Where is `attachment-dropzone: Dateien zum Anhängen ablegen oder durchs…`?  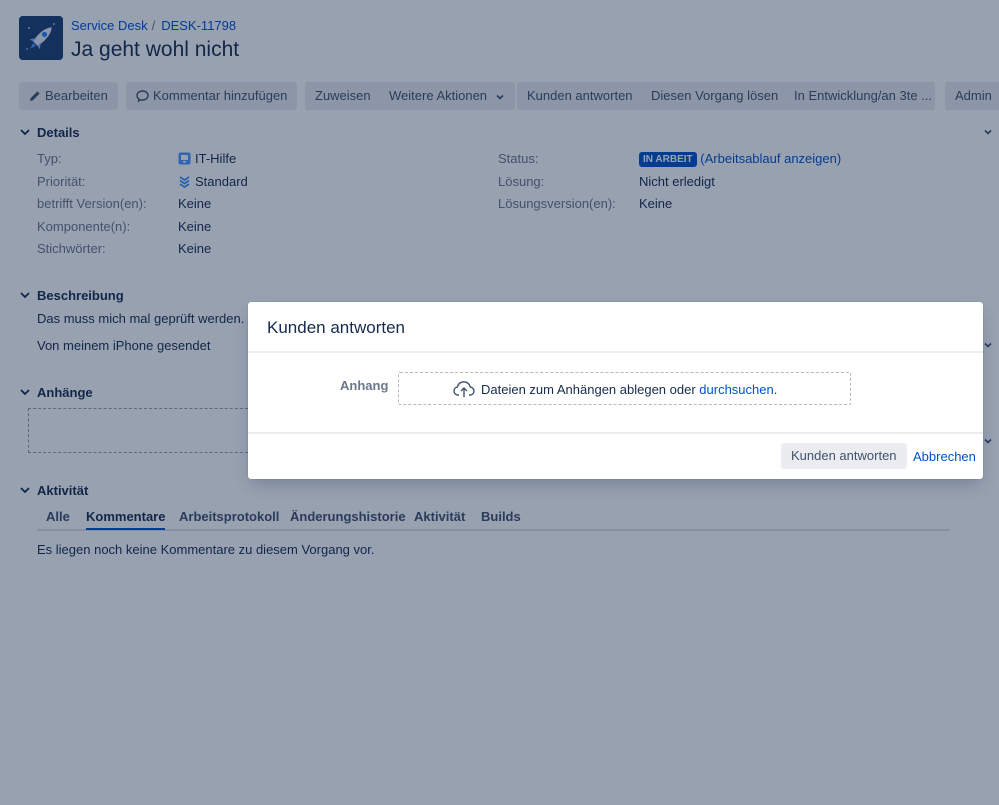
attachment-dropzone: Dateien zum Anhängen ablegen oder durchs… is located at coordinates (624, 388).